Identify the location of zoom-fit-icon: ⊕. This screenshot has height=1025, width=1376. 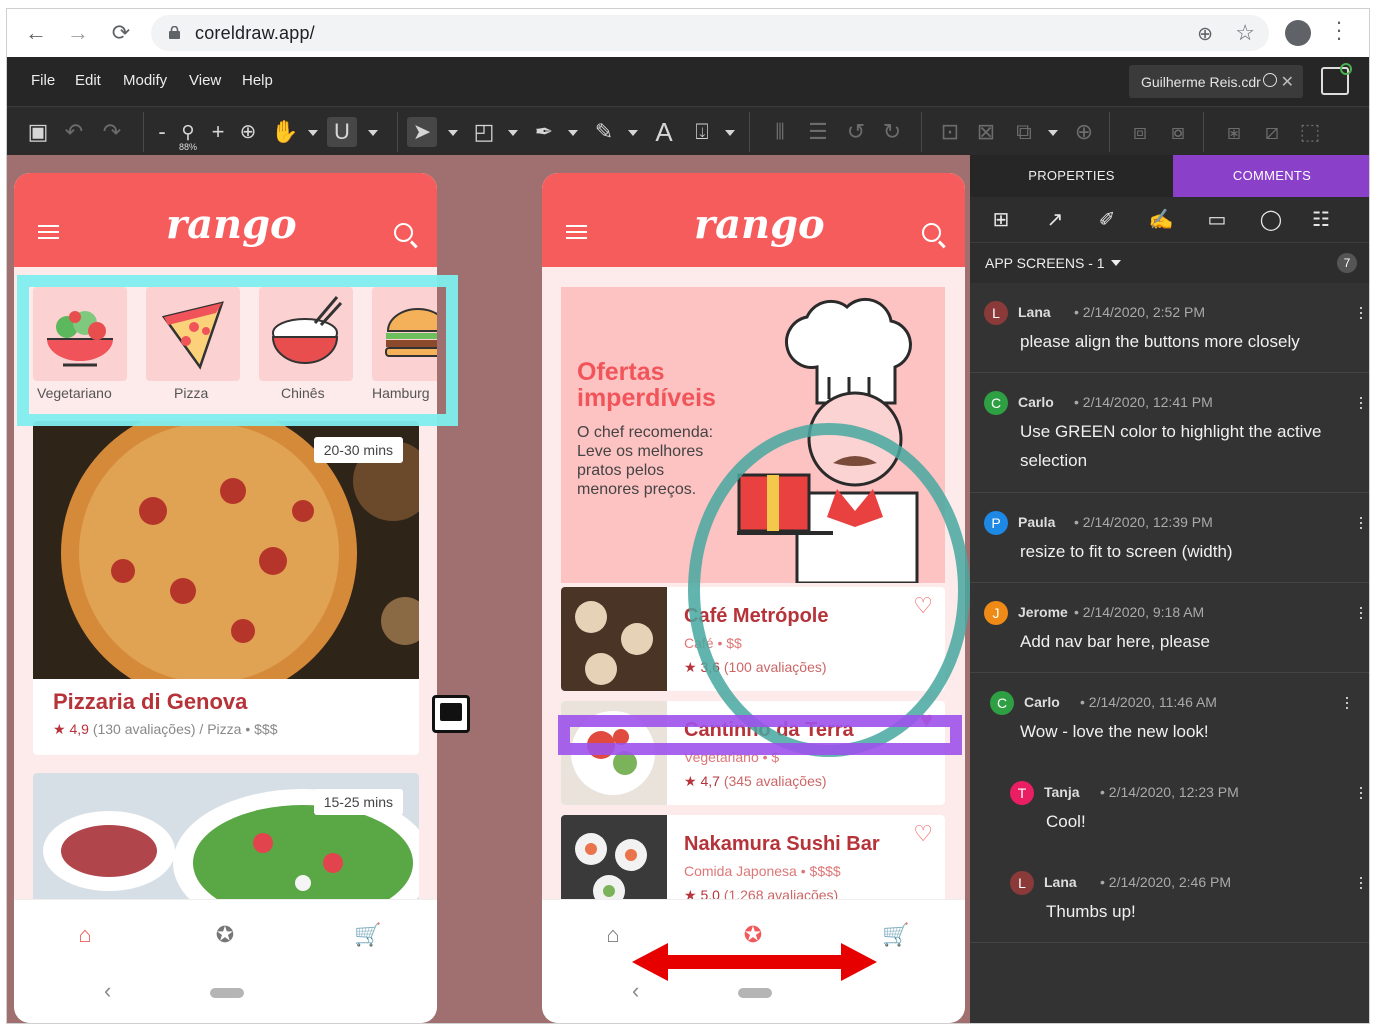
(248, 132).